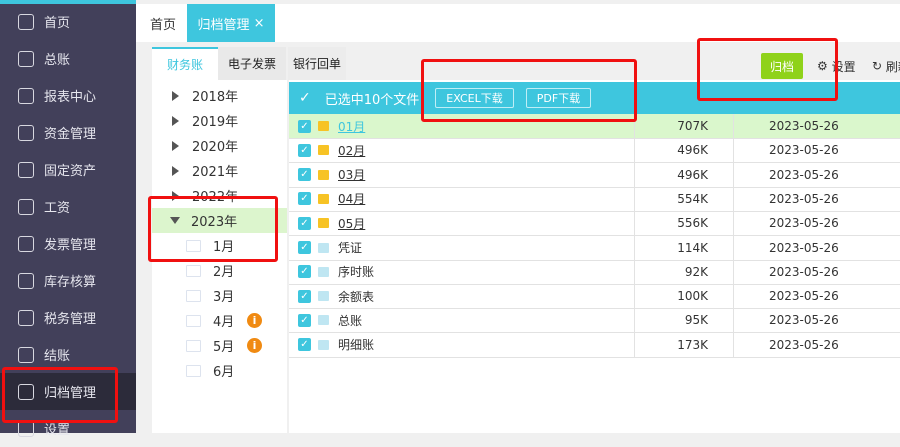 Image resolution: width=900 pixels, height=447 pixels. What do you see at coordinates (594, 321) in the screenshot?
I see `table-row: ✓ 总账 95K 2023-05-26` at bounding box center [594, 321].